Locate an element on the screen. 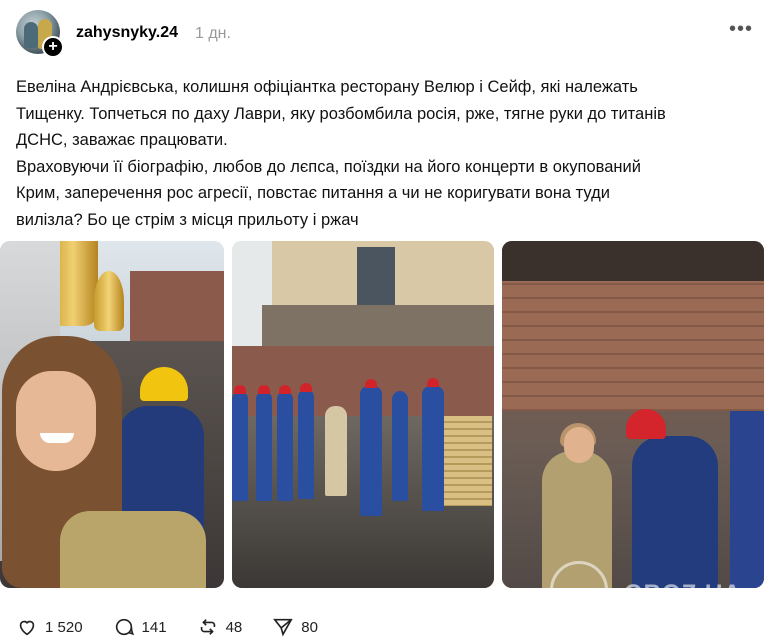 The width and height of the screenshot is (770, 642). church-window is located at coordinates (376, 277).